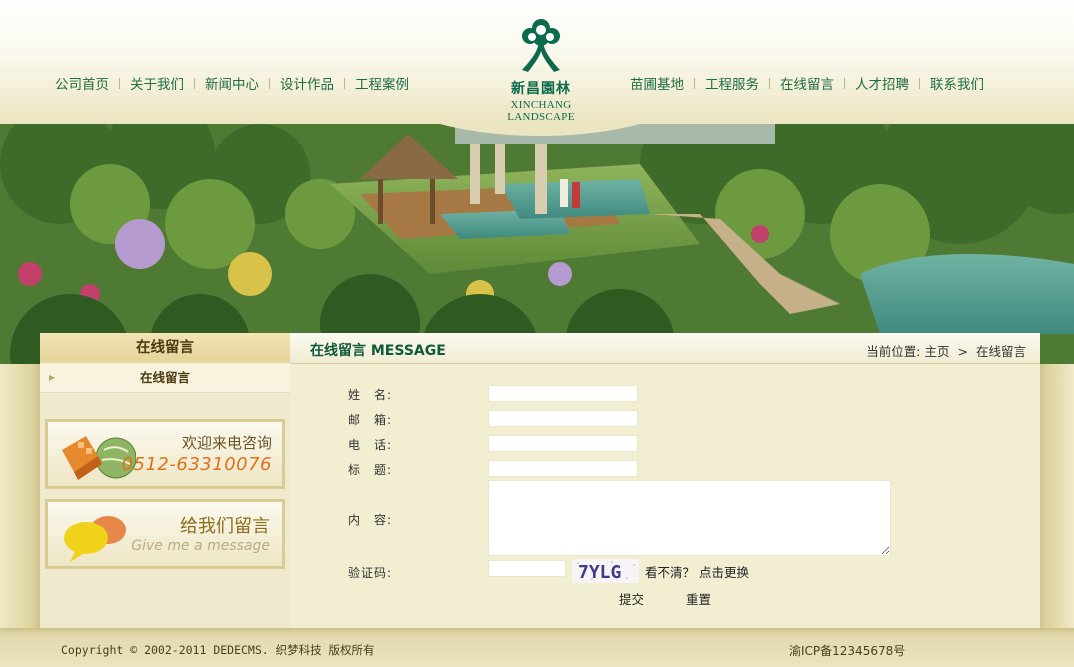 The height and width of the screenshot is (667, 1074). I want to click on name-label: 姓 名:, so click(370, 395).